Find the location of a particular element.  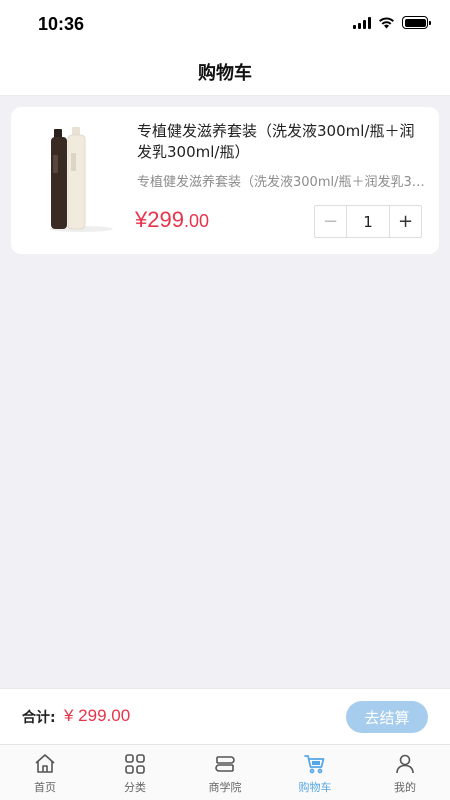

checkout-button: 去结算 is located at coordinates (387, 717).